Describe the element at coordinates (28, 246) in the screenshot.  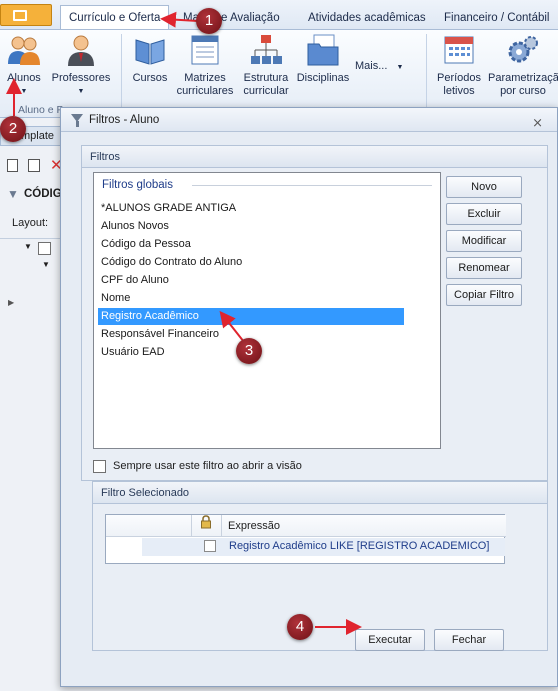
I see `tree-expander-icon: ▼` at that location.